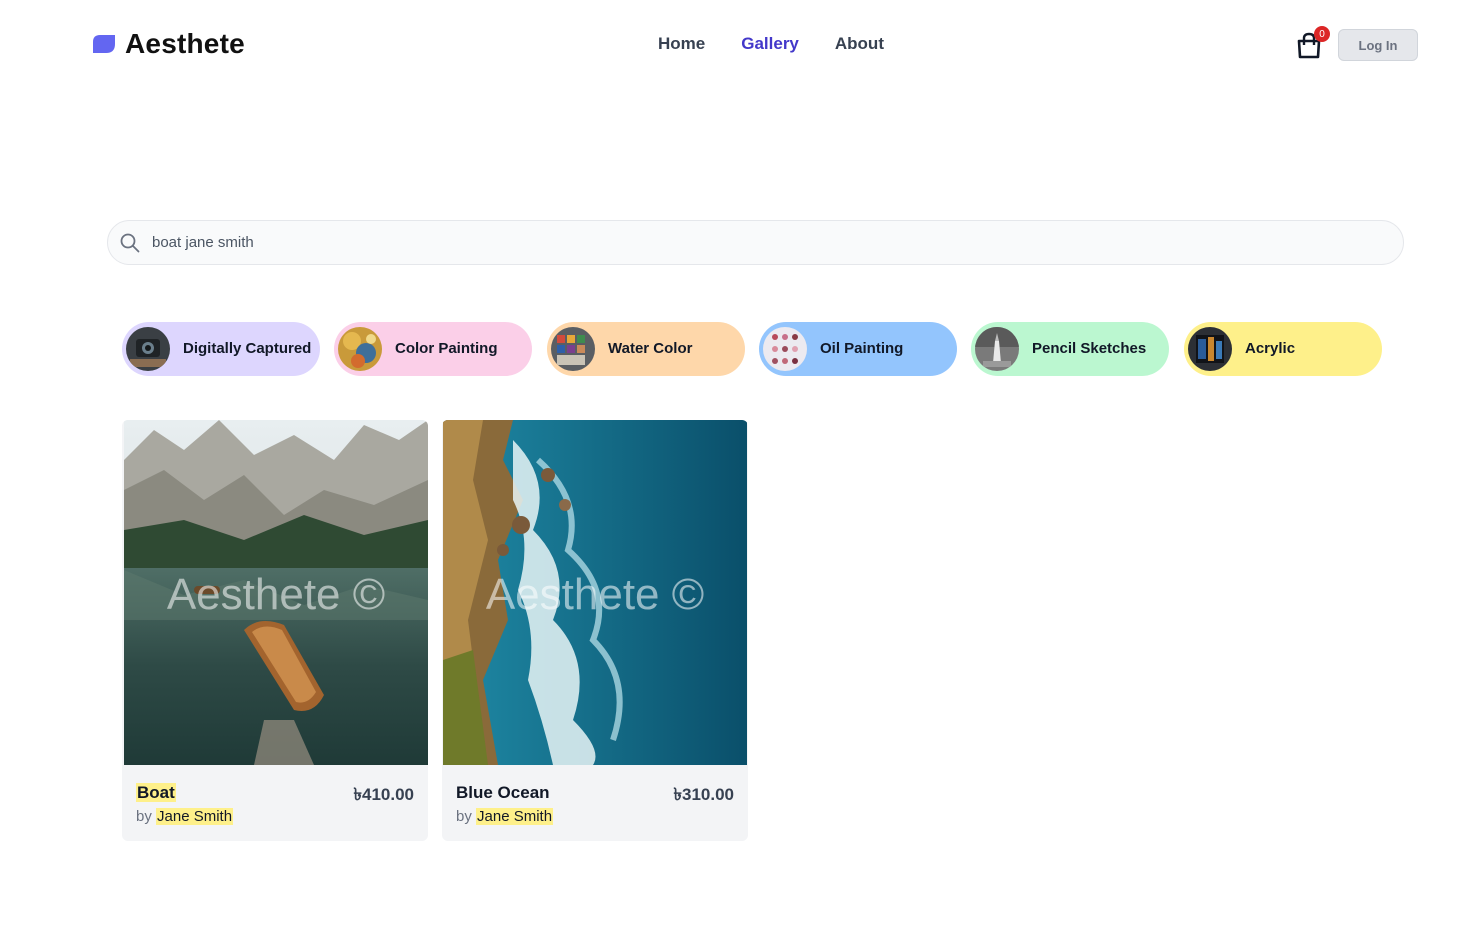 This screenshot has width=1465, height=938. I want to click on highlighted-title: Boat, so click(156, 792).